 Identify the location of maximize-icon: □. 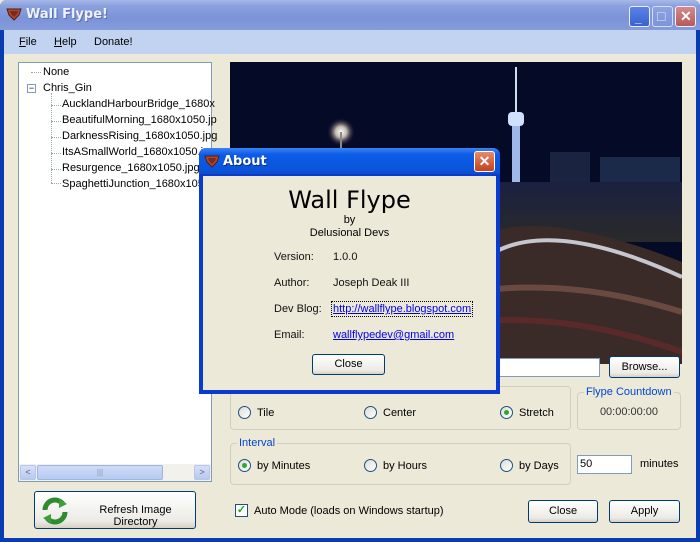
(661, 16).